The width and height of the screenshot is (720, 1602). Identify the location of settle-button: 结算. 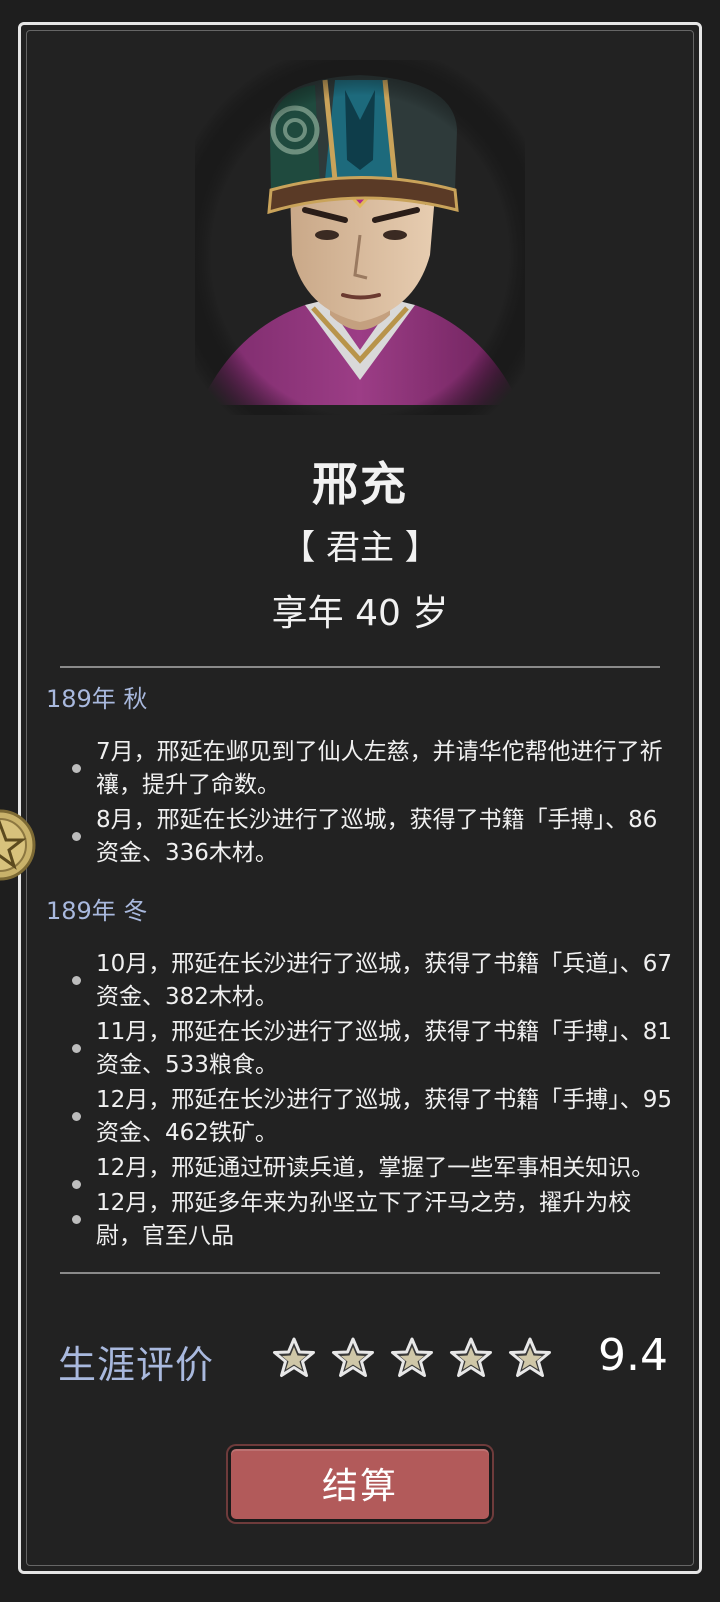
(360, 1484).